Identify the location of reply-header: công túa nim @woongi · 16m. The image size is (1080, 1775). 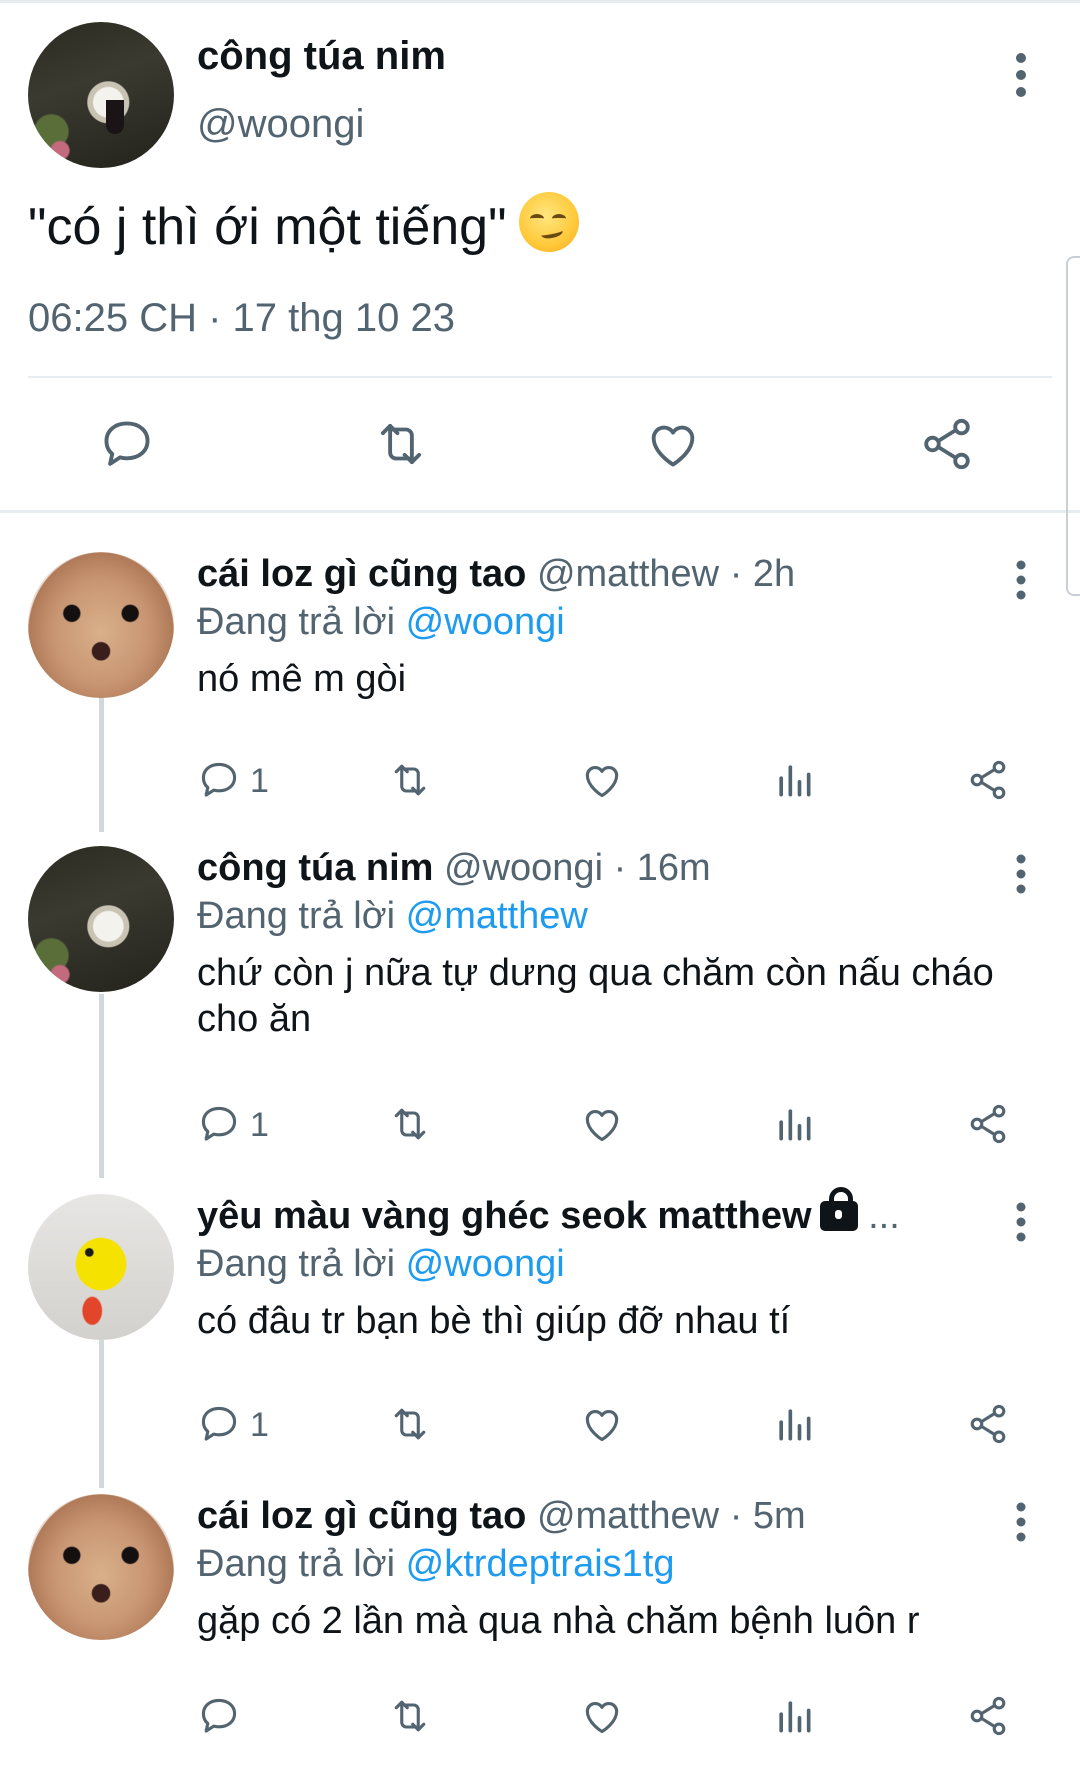
(454, 868).